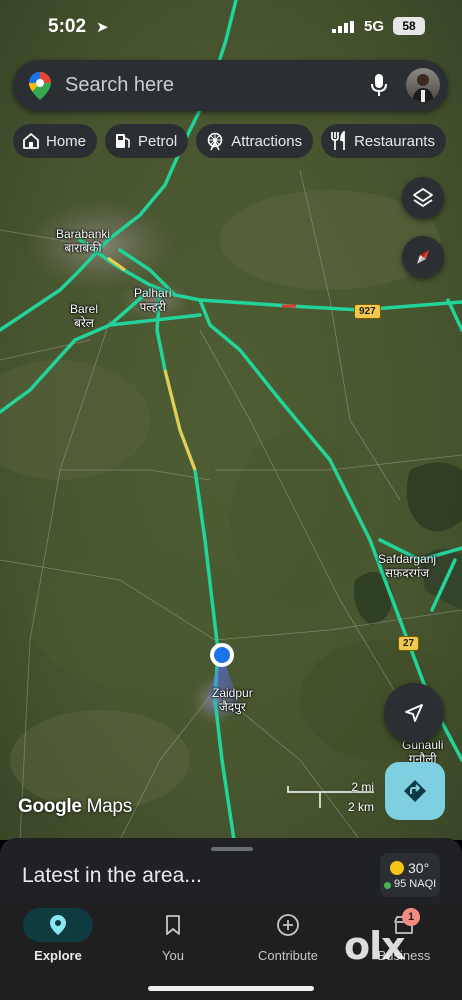  I want to click on bookmark-icon, so click(173, 925).